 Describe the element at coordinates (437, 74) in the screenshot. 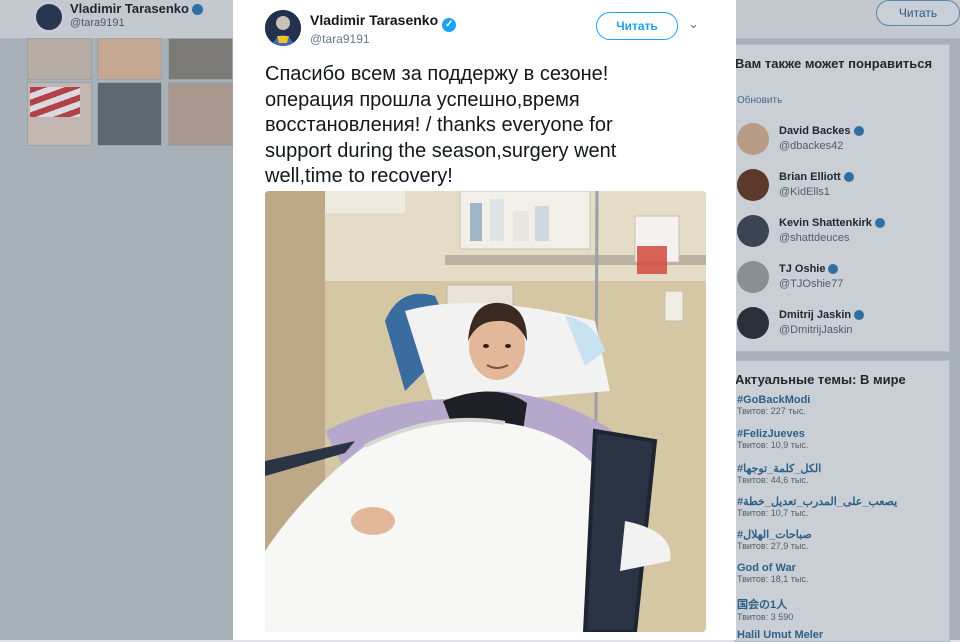

I see `tweet-text-line: Спасибо всем за поддержу в сезоне!` at that location.